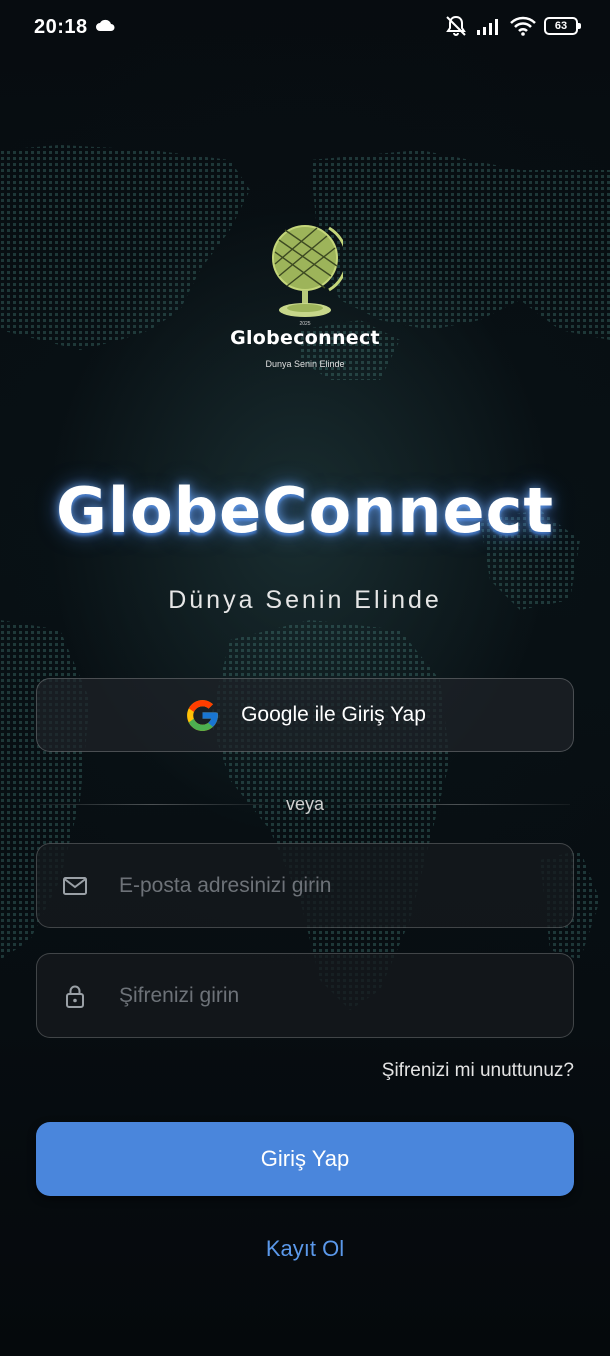 The image size is (610, 1356). I want to click on google-sign-in-button: Google ile Giriş Yap, so click(305, 715).